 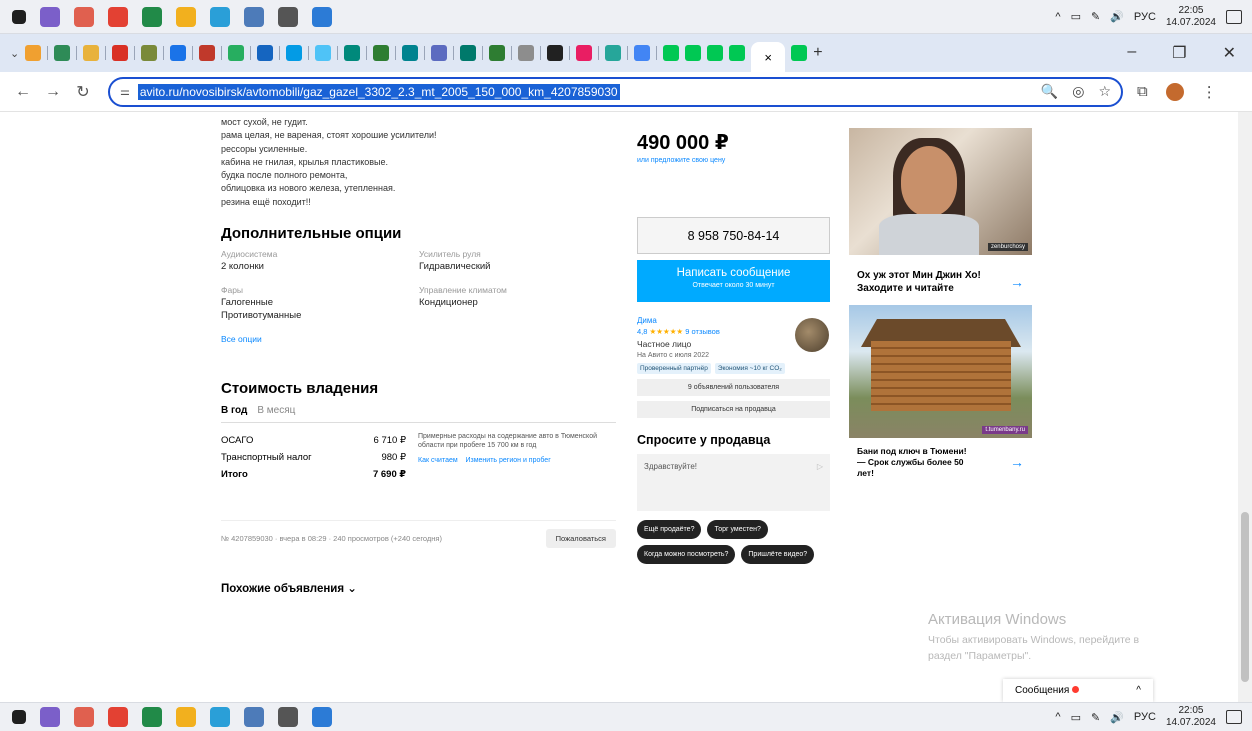 What do you see at coordinates (669, 529) in the screenshot?
I see `chip-still-selling: Ещё продаёте?` at bounding box center [669, 529].